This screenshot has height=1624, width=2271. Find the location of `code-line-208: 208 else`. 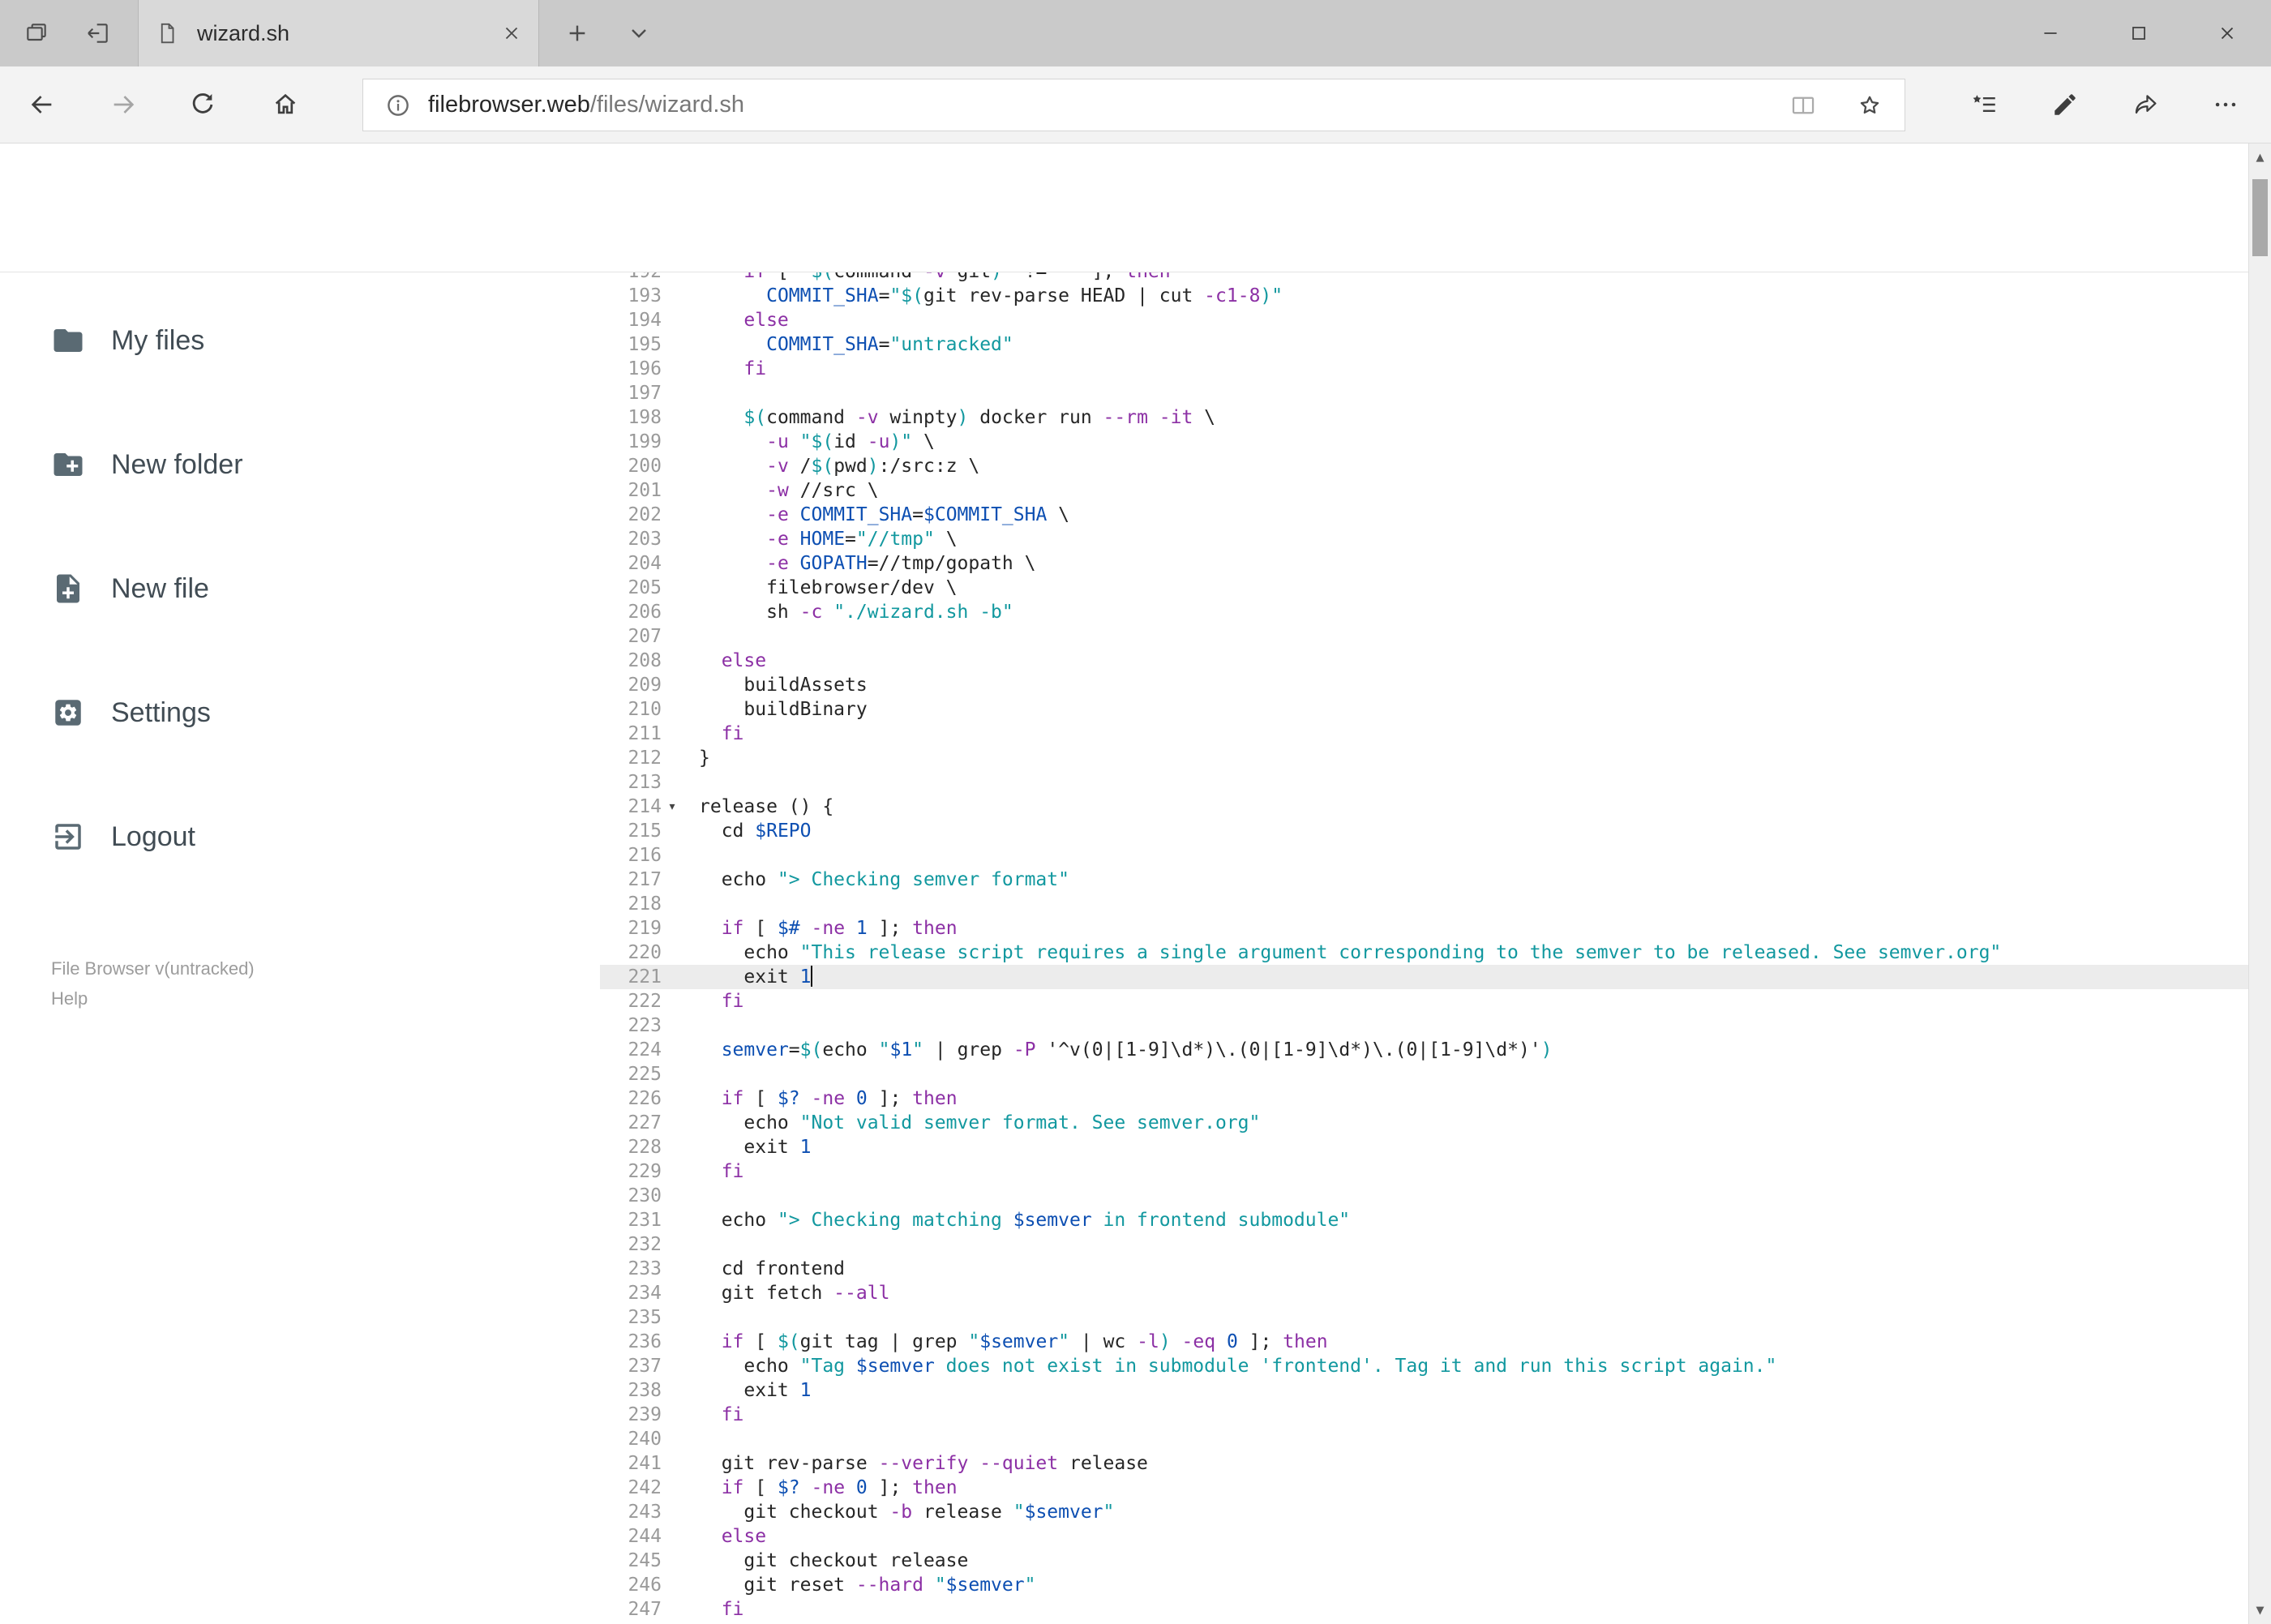

code-line-208: 208 else is located at coordinates (1424, 661).